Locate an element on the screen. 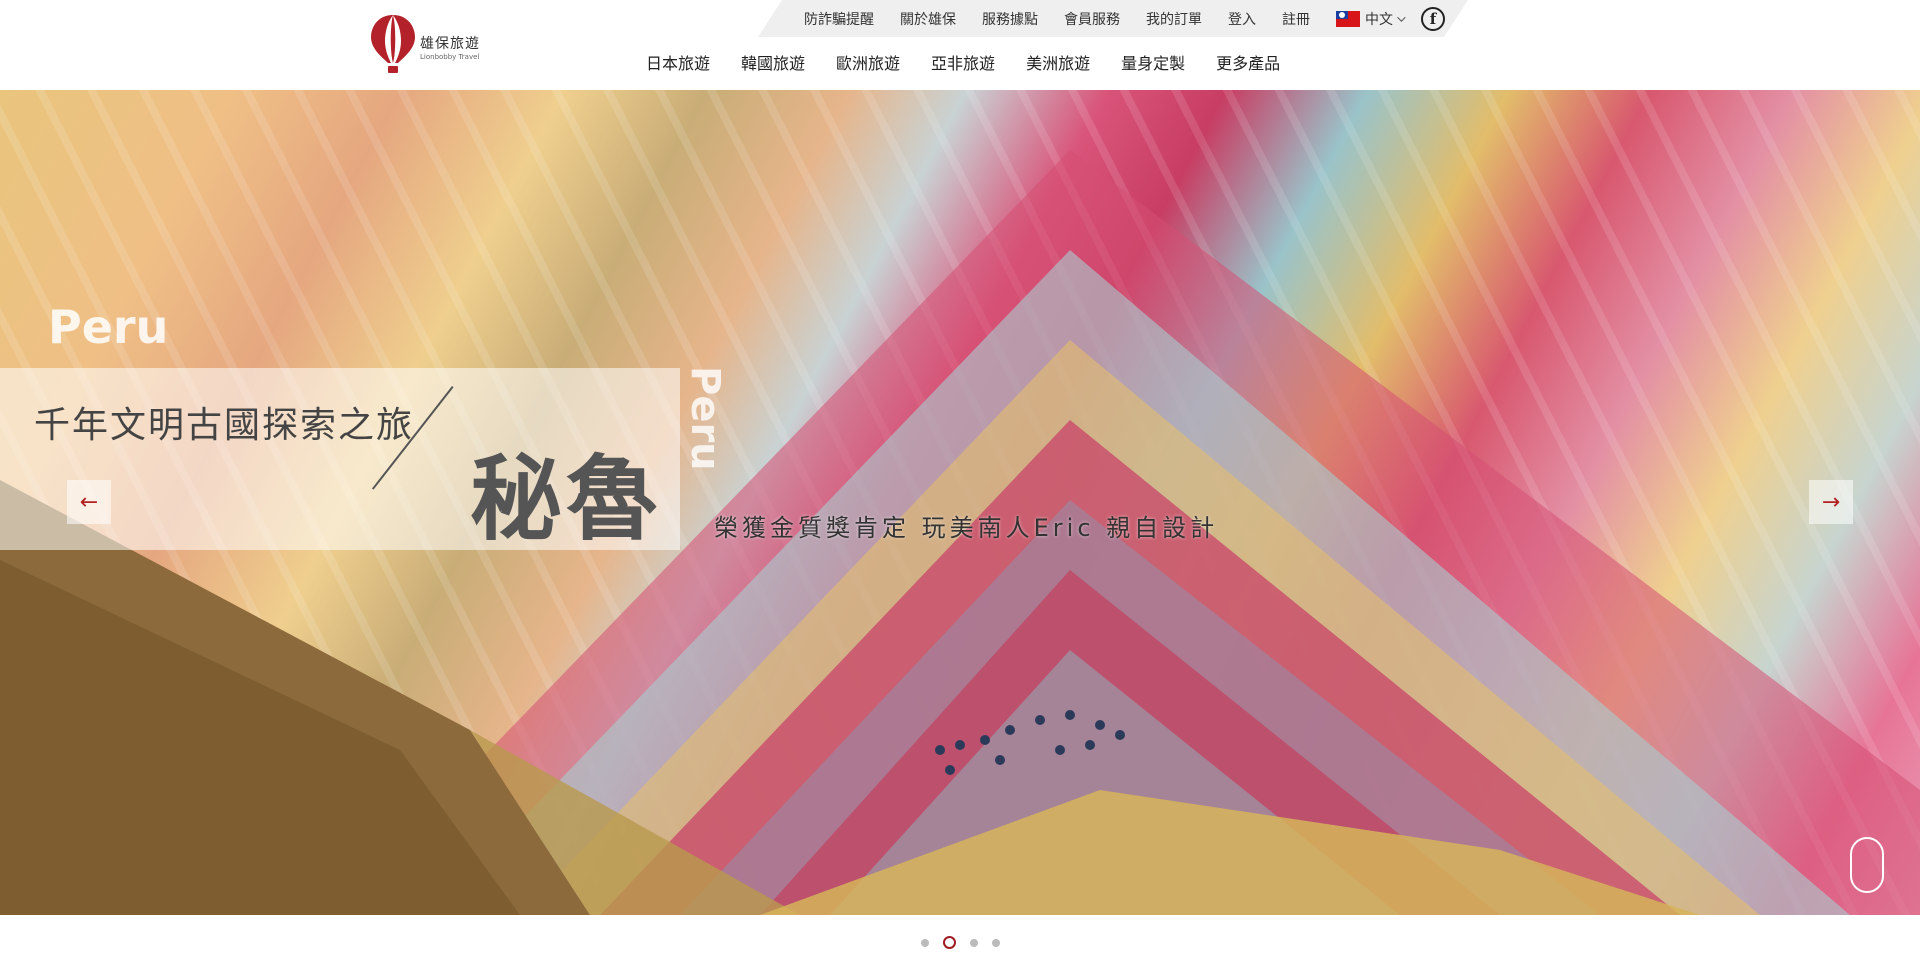  nav-japan: 日本旅遊 is located at coordinates (678, 62).